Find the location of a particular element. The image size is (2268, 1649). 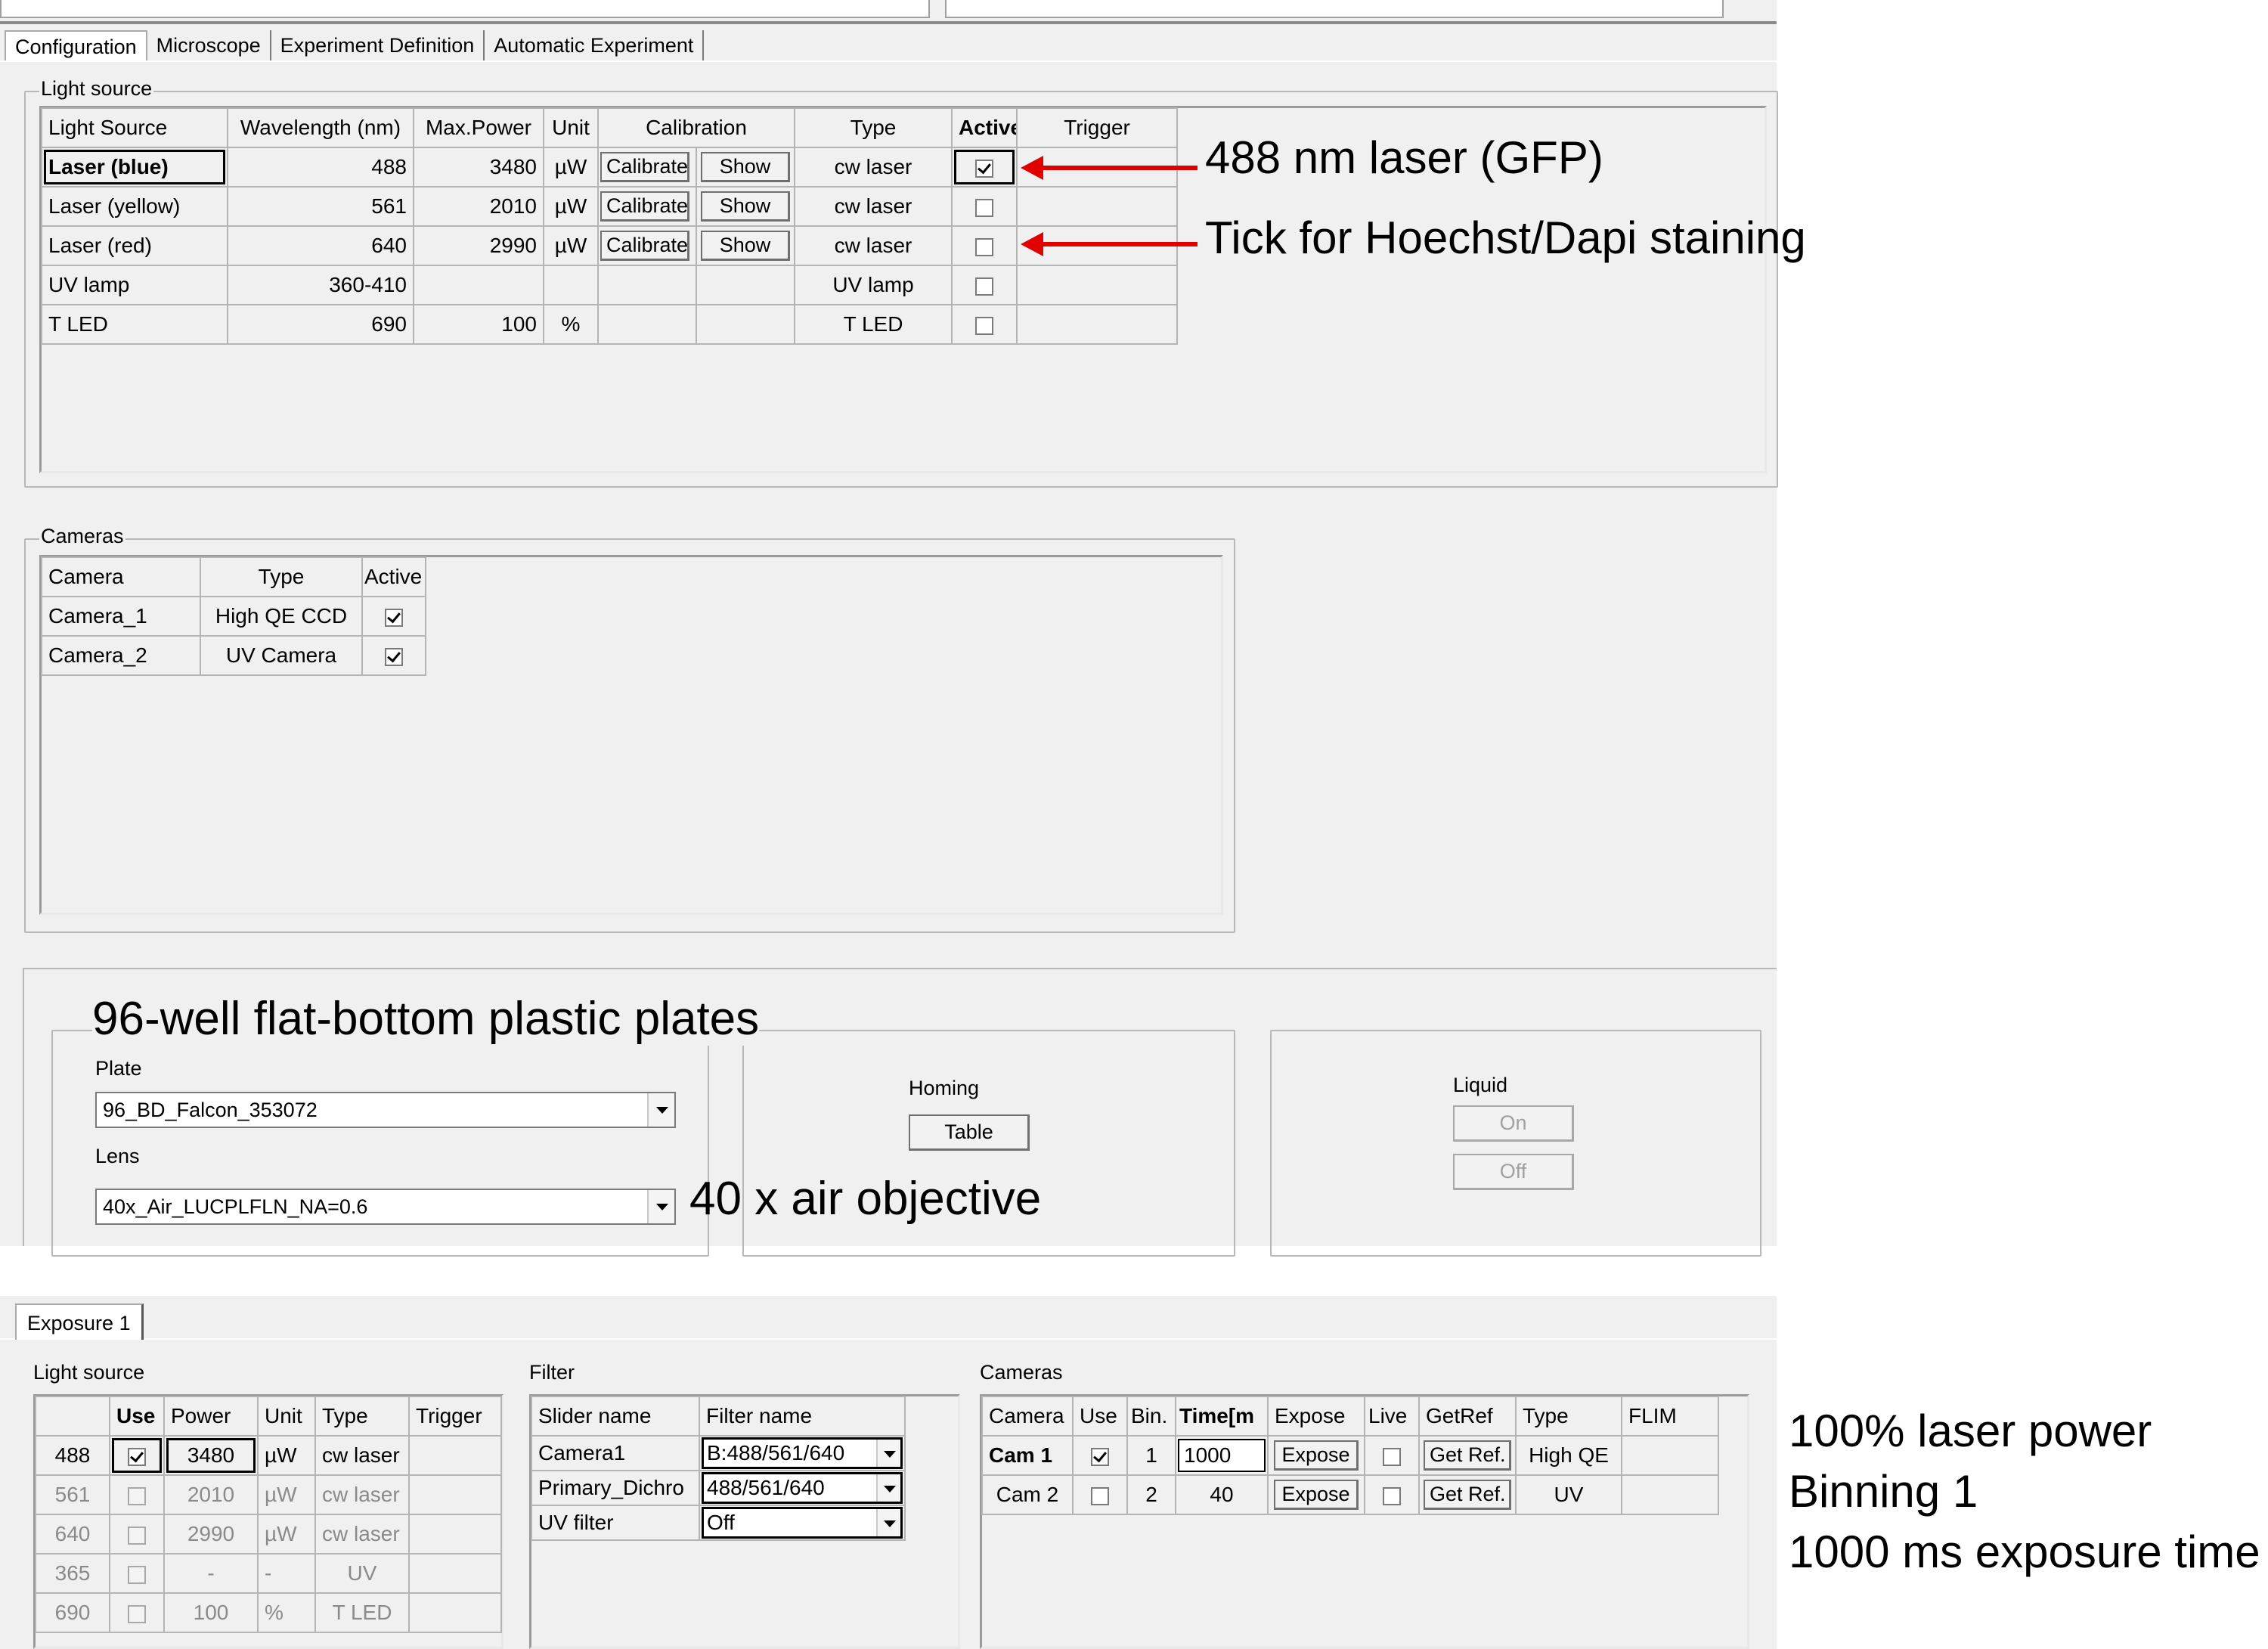

tab-experiment-definition: Experiment Definition is located at coordinates (378, 45).